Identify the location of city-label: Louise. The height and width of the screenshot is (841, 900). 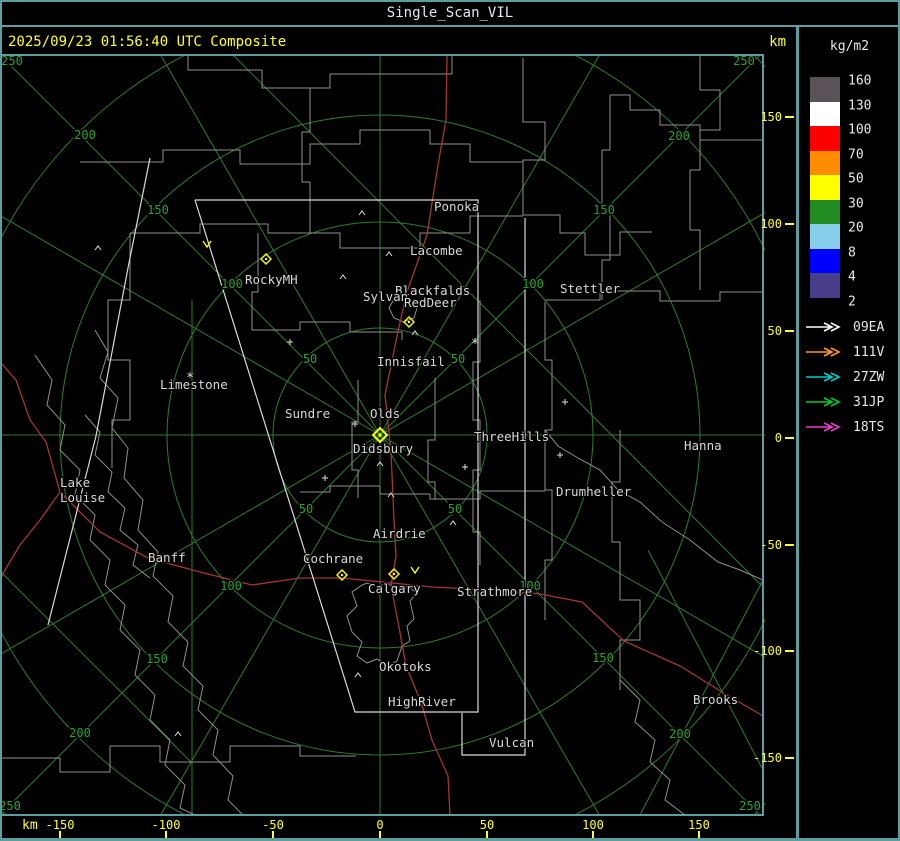
(82, 497).